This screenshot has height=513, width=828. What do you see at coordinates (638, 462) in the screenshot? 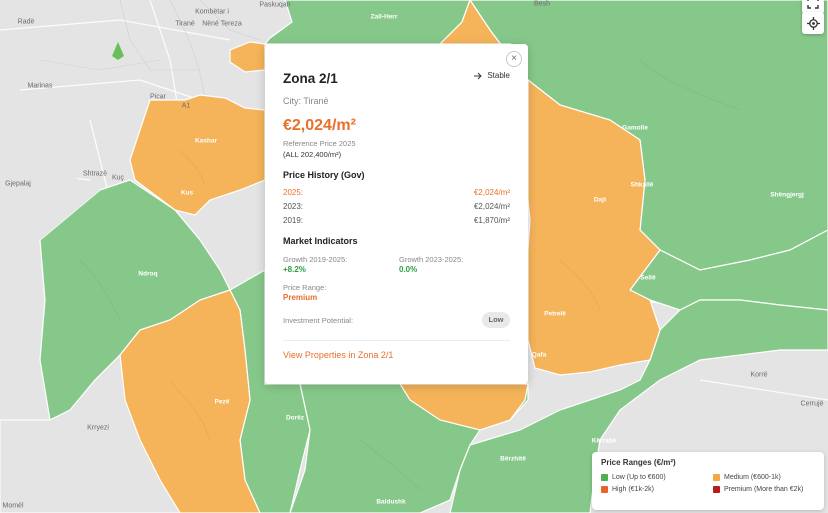
I see `legend-title: Price Ranges (€/m²)` at bounding box center [638, 462].